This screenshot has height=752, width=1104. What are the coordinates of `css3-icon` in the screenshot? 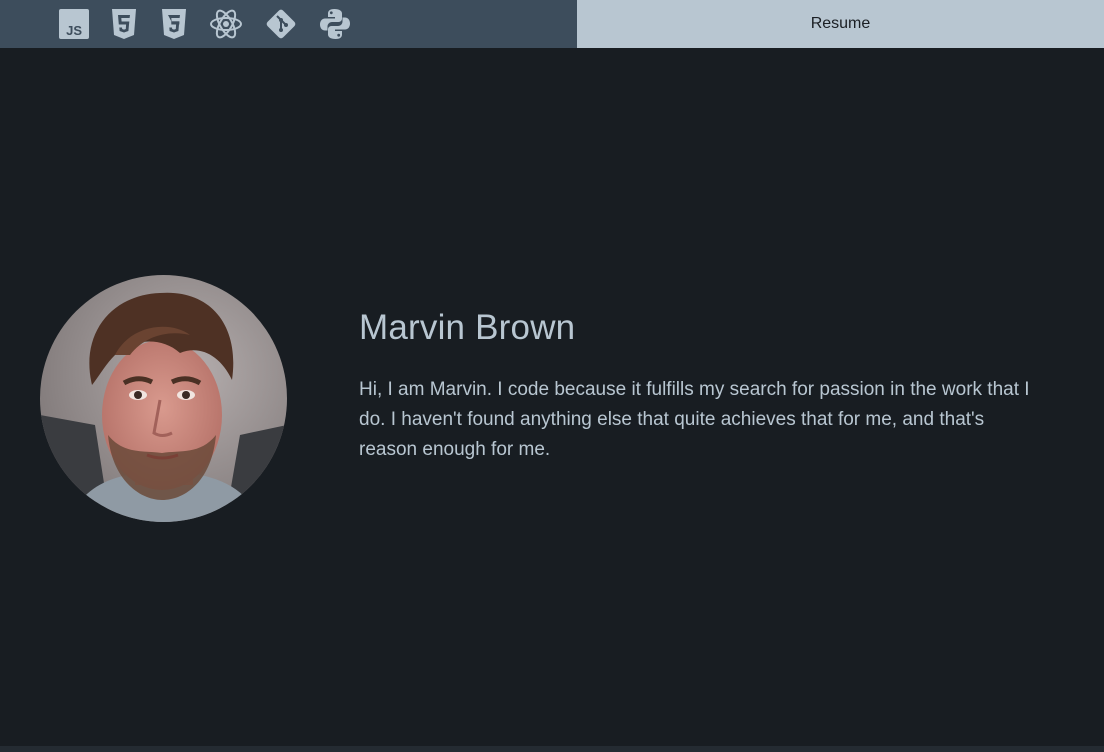 It's located at (174, 24).